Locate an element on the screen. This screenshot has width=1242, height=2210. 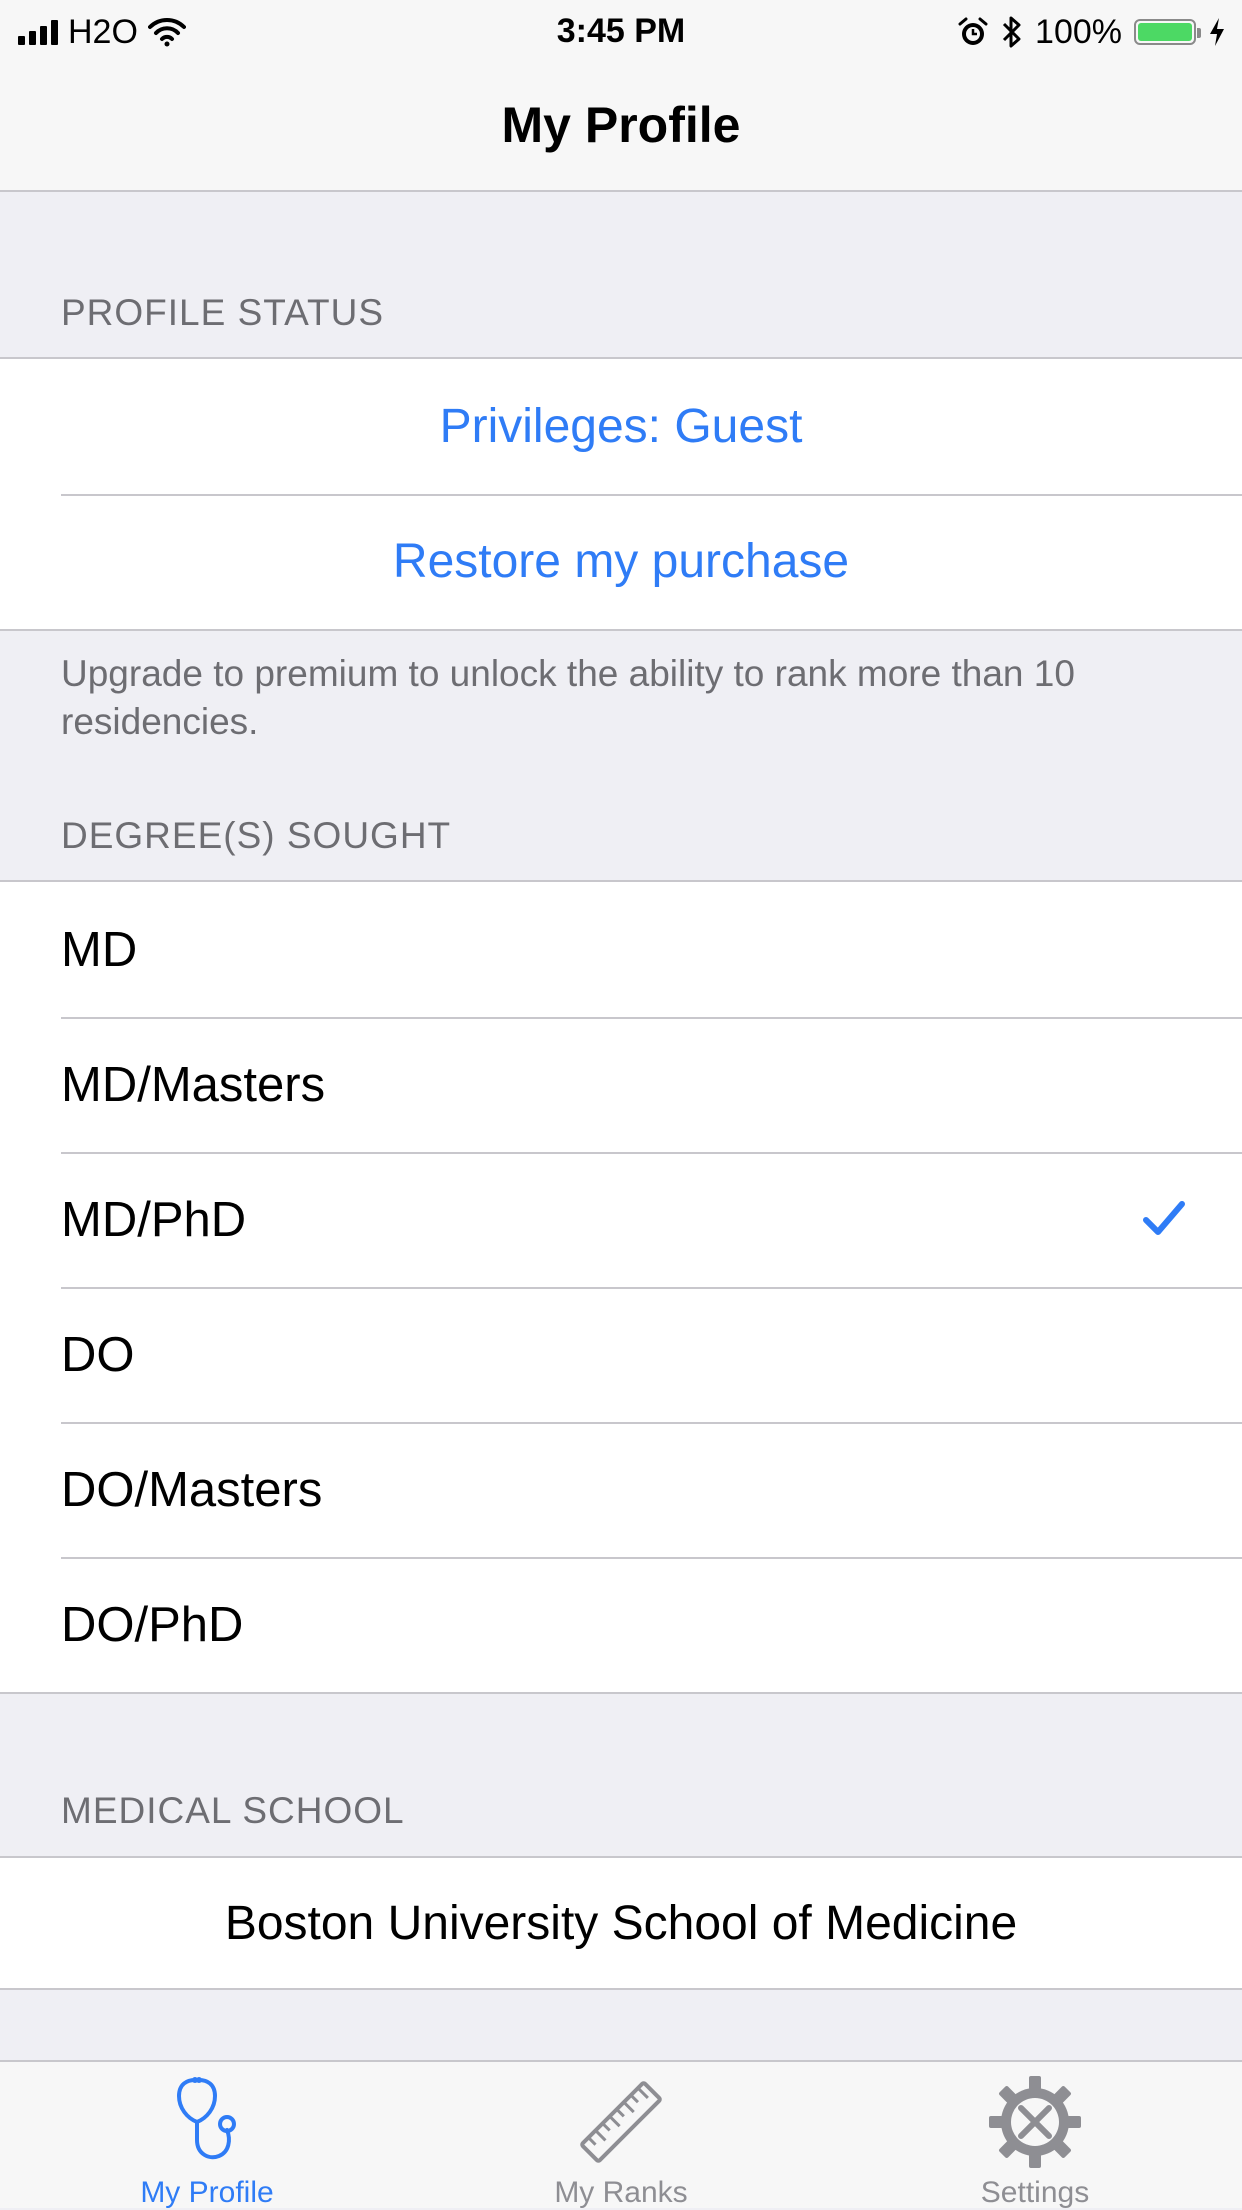
bluetooth-icon is located at coordinates (1011, 32).